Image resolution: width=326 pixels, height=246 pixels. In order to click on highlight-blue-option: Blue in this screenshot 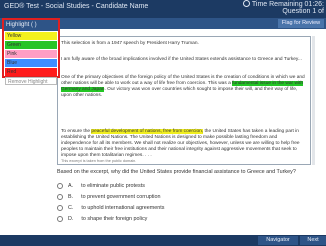, I will do `click(31, 63)`.